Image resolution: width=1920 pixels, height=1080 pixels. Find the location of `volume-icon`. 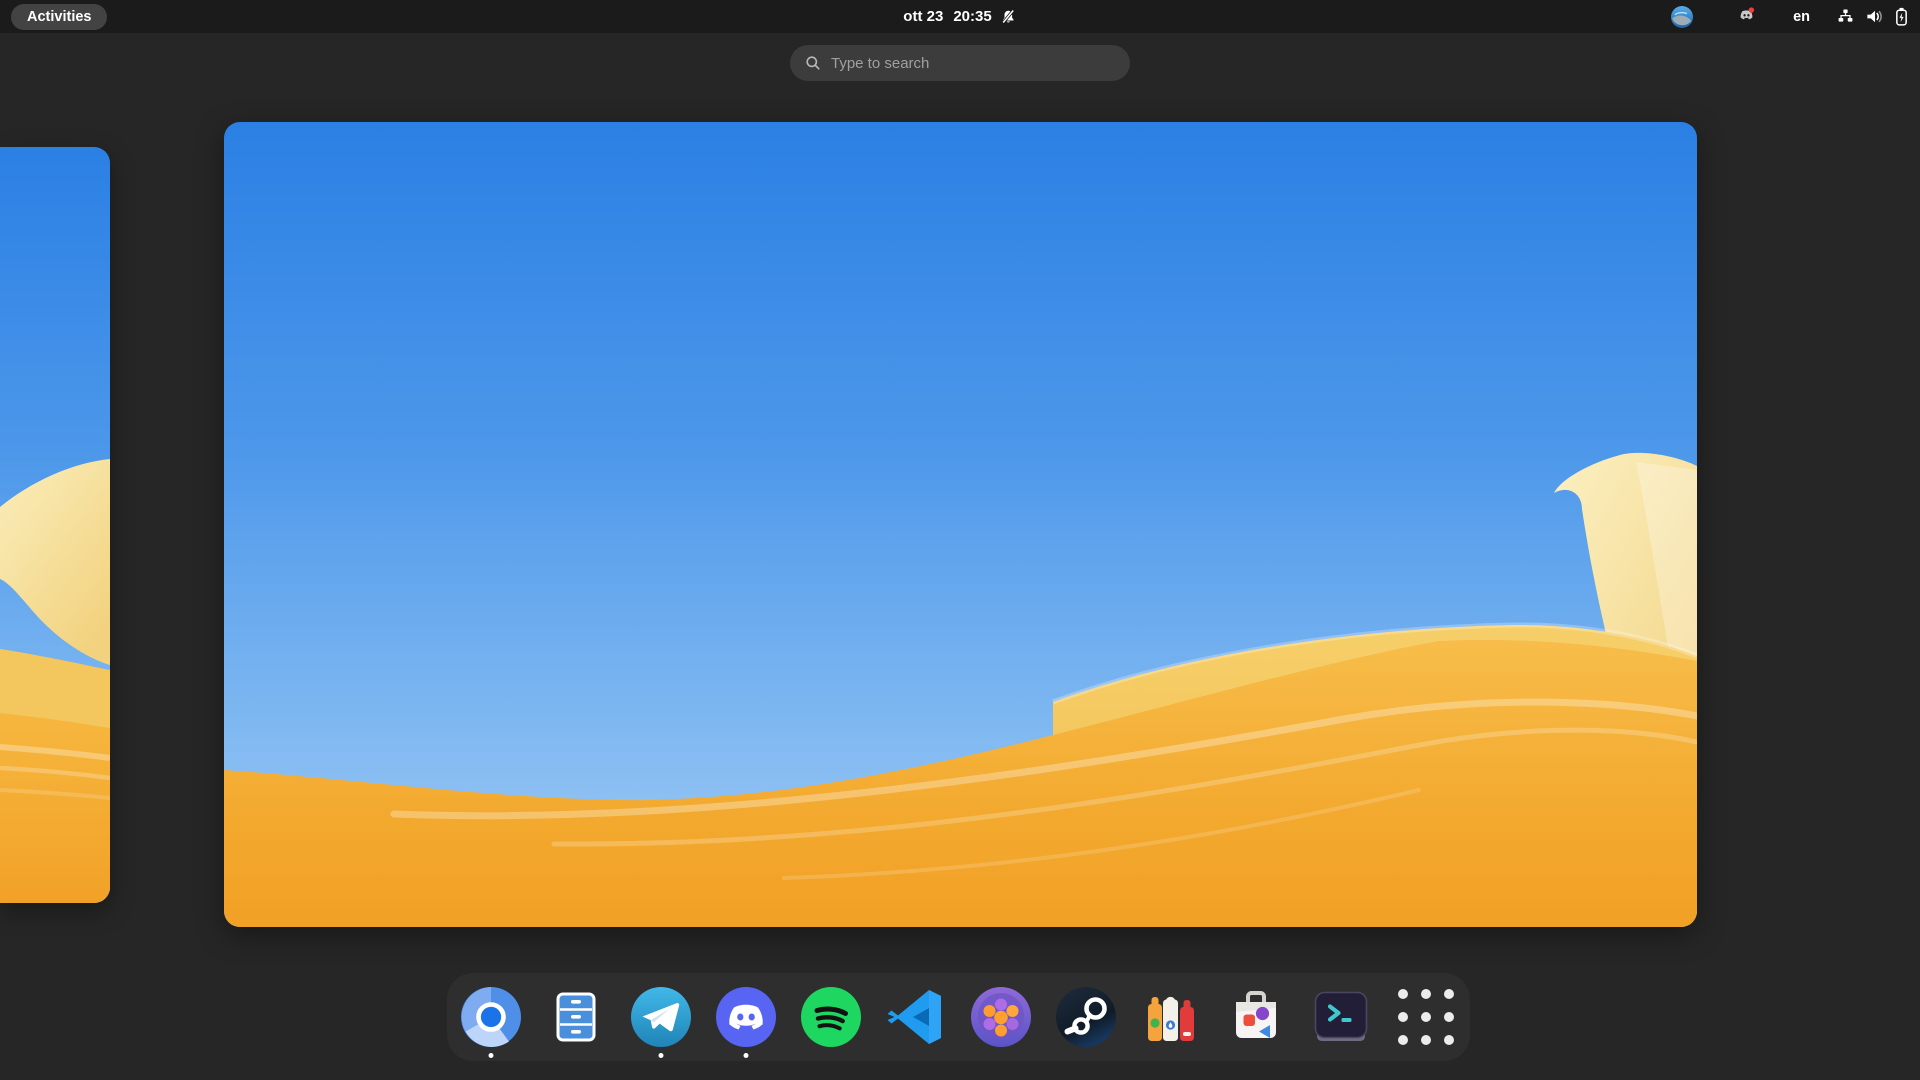

volume-icon is located at coordinates (1874, 16).